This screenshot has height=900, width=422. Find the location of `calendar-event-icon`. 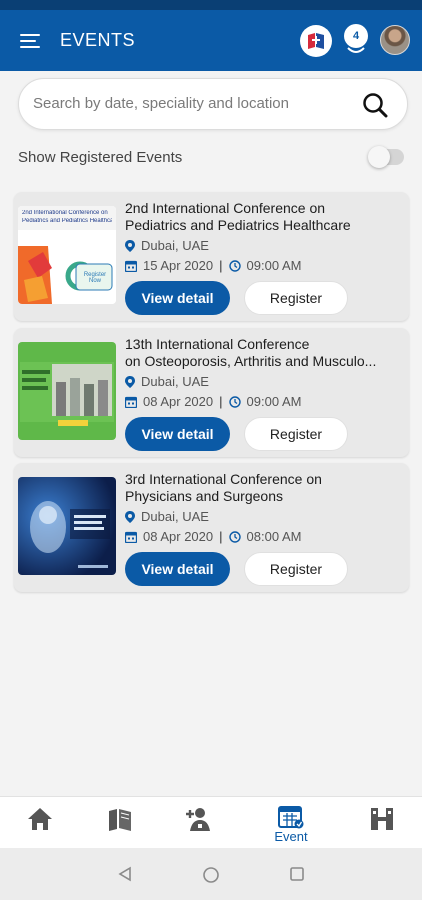

calendar-event-icon is located at coordinates (291, 817).